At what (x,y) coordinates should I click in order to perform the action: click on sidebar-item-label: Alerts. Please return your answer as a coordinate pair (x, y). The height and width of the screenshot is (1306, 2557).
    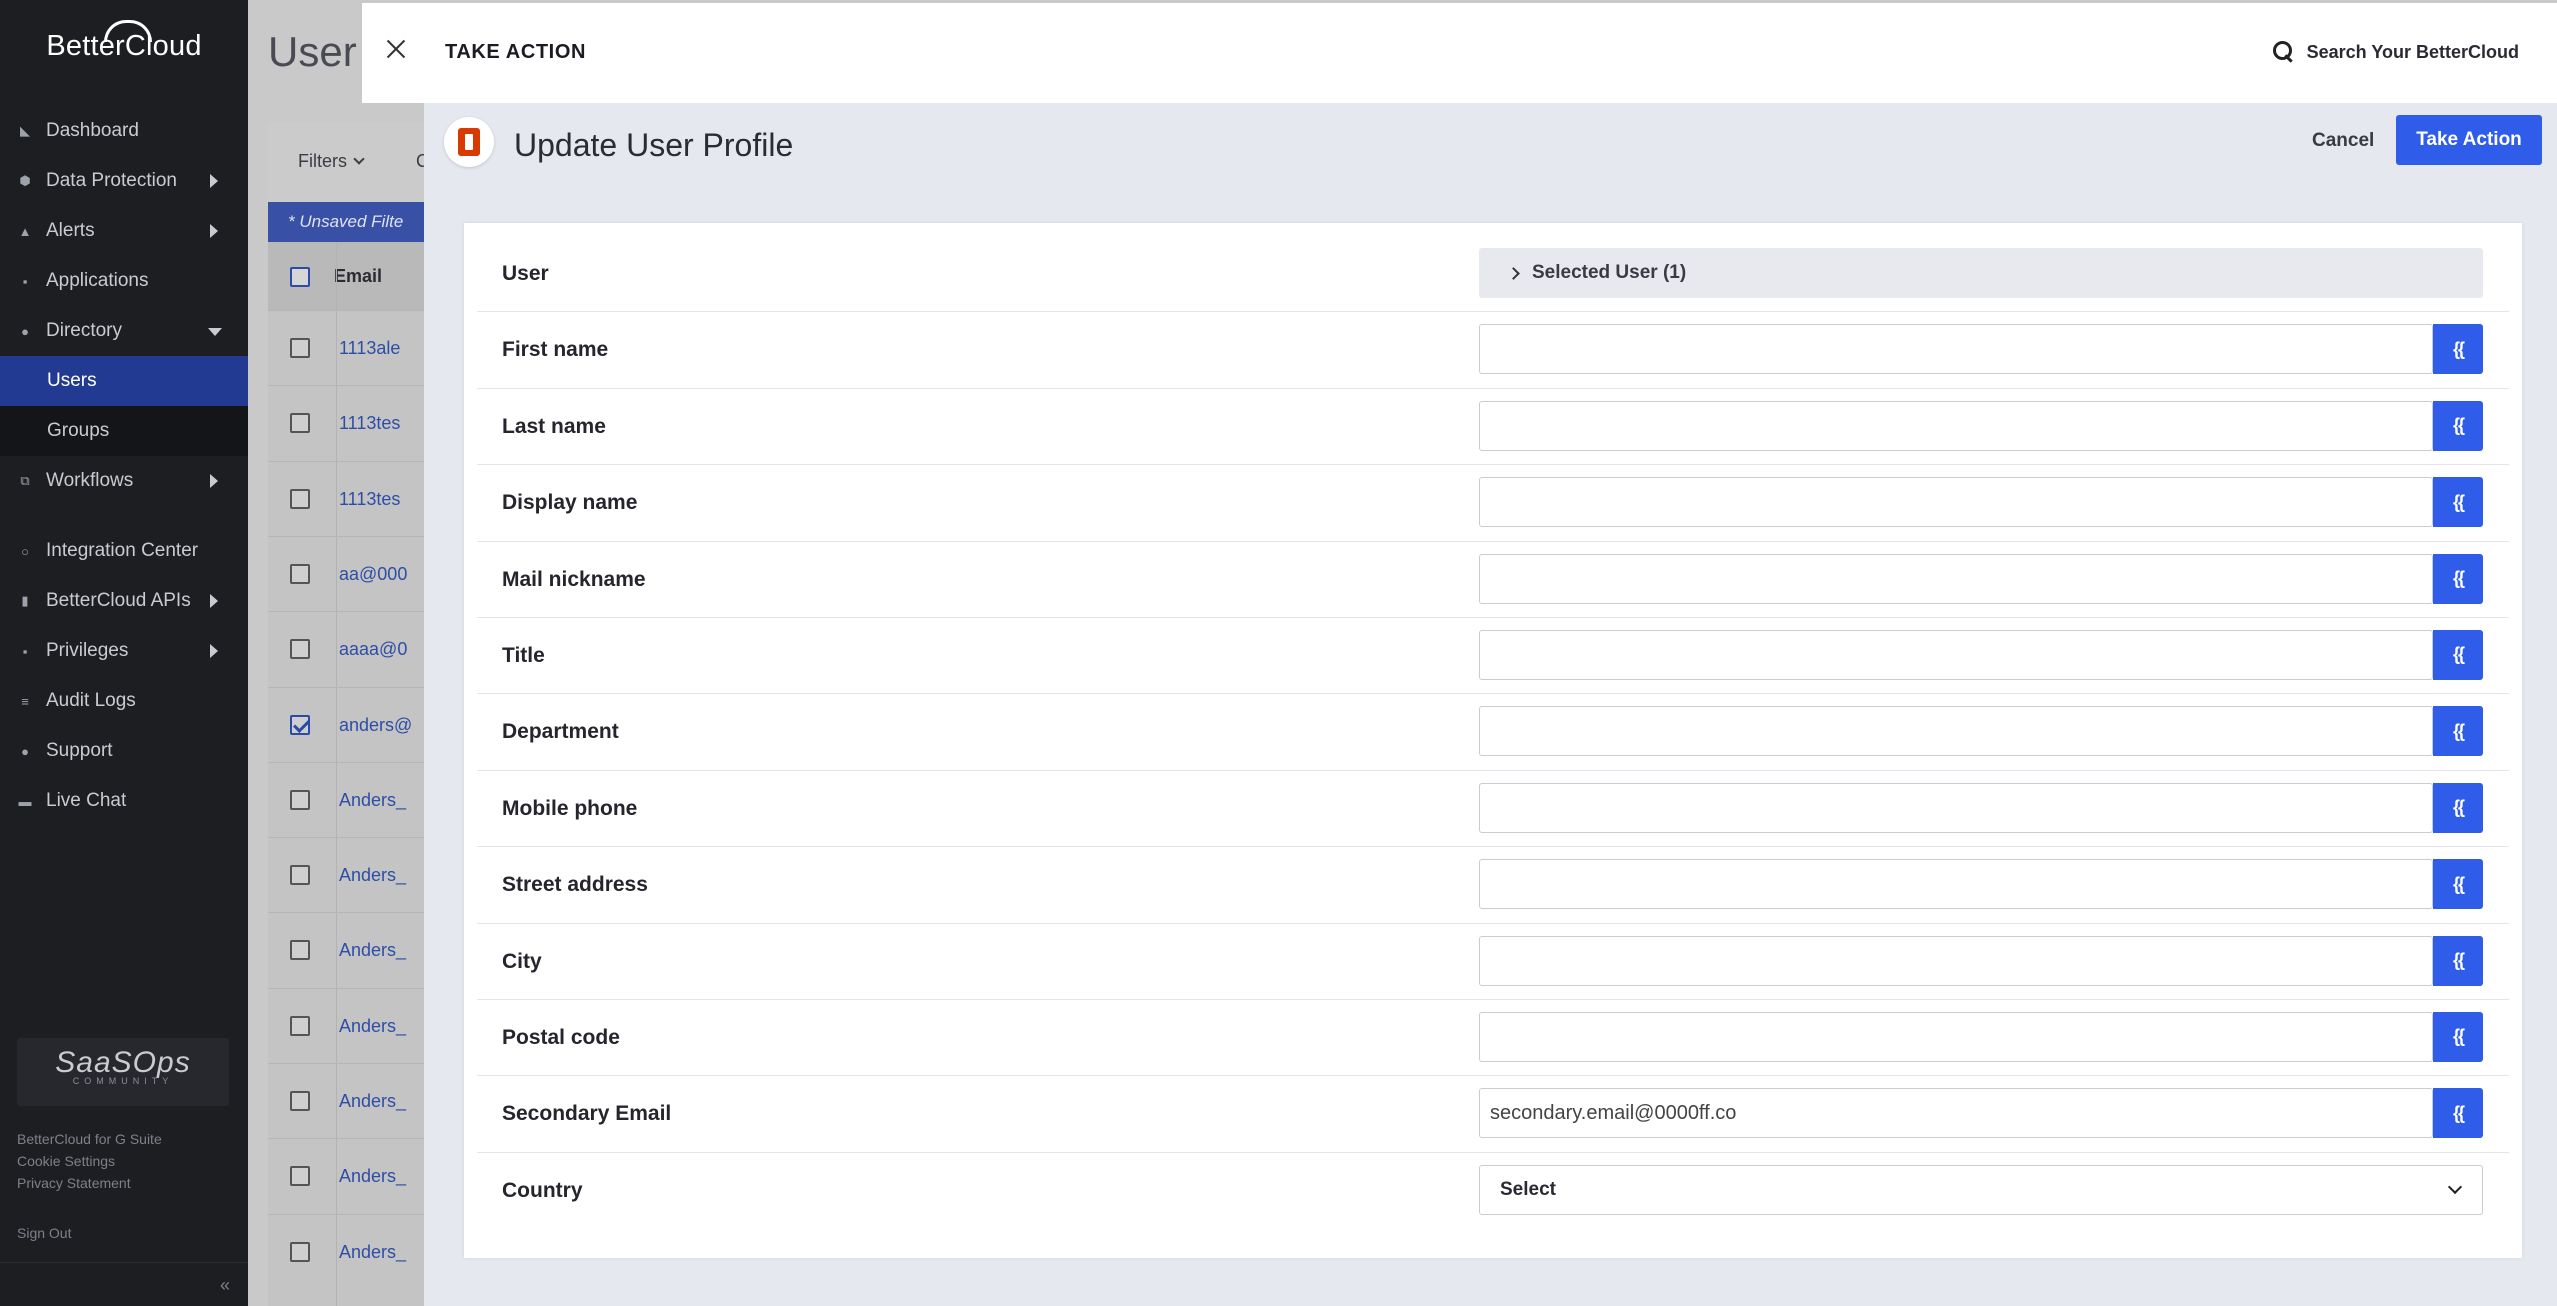
    Looking at the image, I should click on (70, 230).